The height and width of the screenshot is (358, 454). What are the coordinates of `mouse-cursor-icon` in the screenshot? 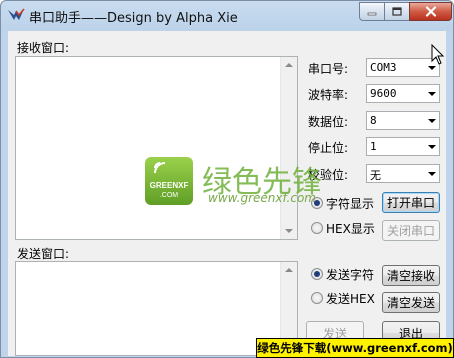 It's located at (438, 54).